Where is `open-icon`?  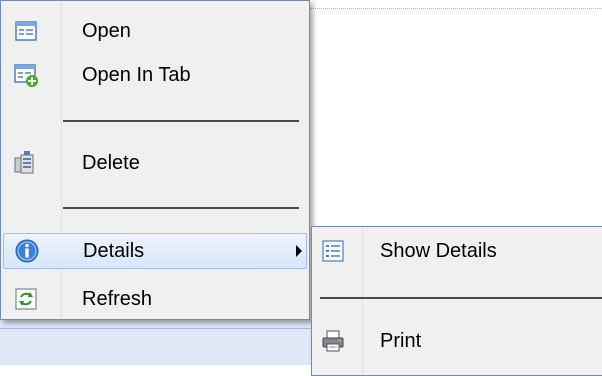
open-icon is located at coordinates (26, 31).